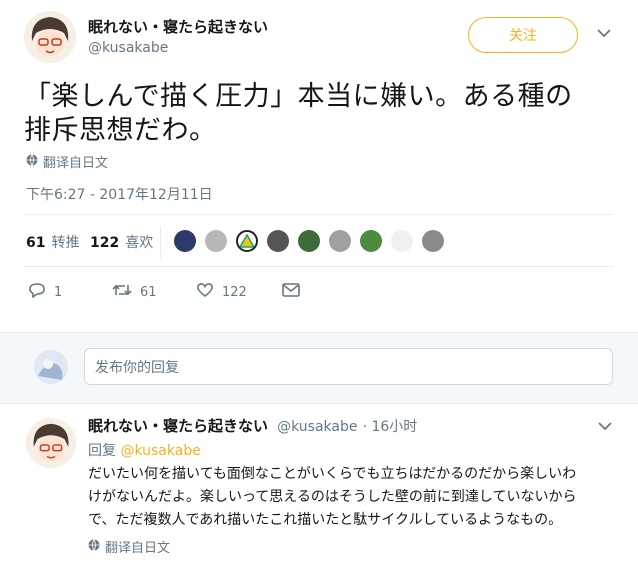 The image size is (638, 566). I want to click on likes-stat: 122 喜欢, so click(121, 242).